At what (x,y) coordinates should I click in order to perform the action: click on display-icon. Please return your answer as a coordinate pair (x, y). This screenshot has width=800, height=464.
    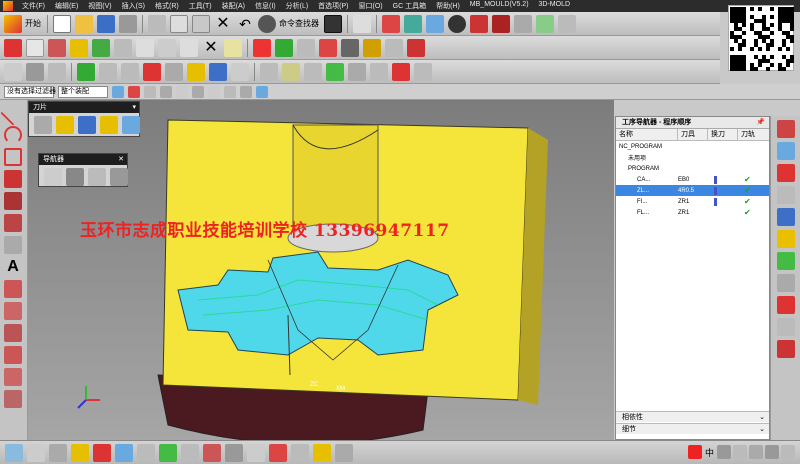
    Looking at the image, I should click on (240, 71).